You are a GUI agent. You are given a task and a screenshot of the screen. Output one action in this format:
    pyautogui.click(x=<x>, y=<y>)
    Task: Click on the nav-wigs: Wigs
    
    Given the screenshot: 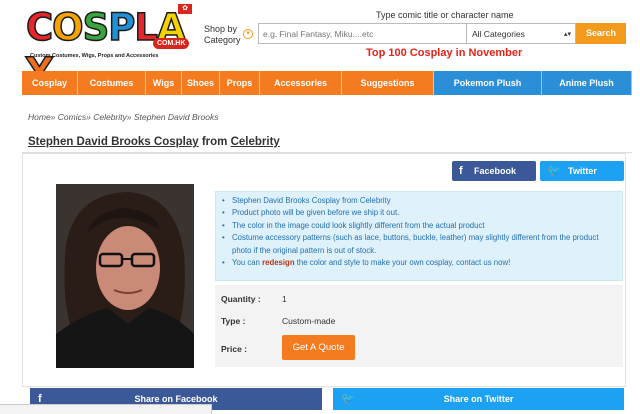 What is the action you would take?
    pyautogui.click(x=164, y=83)
    